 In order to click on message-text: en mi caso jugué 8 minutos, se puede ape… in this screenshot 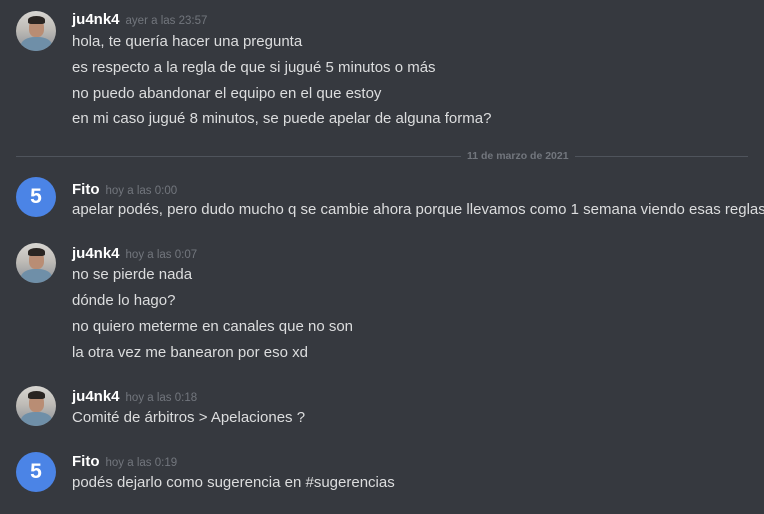, I will do `click(282, 118)`.